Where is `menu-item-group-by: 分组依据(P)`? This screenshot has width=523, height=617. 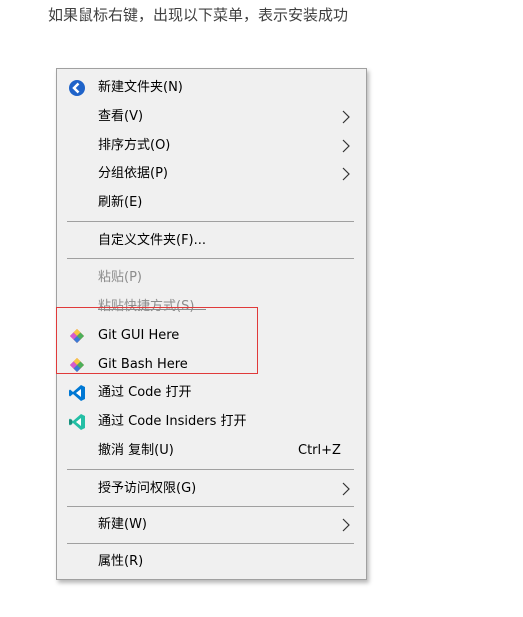
menu-item-group-by: 分组依据(P) is located at coordinates (211, 173).